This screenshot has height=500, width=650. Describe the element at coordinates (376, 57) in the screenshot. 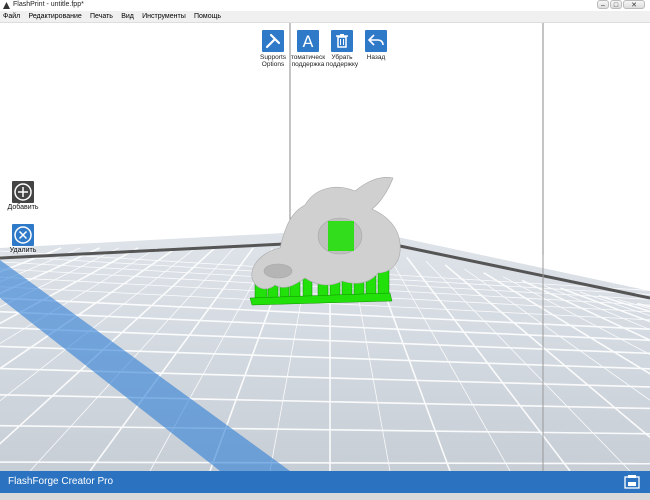

I see `back-label: Назад` at that location.